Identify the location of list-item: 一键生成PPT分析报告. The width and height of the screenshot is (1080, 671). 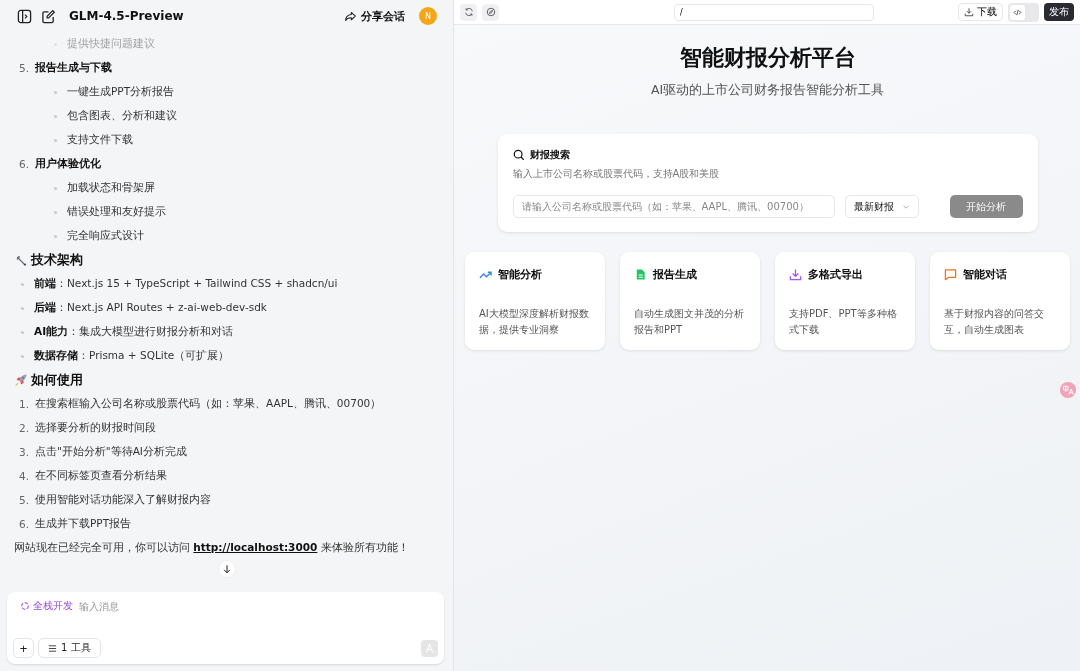
(121, 92).